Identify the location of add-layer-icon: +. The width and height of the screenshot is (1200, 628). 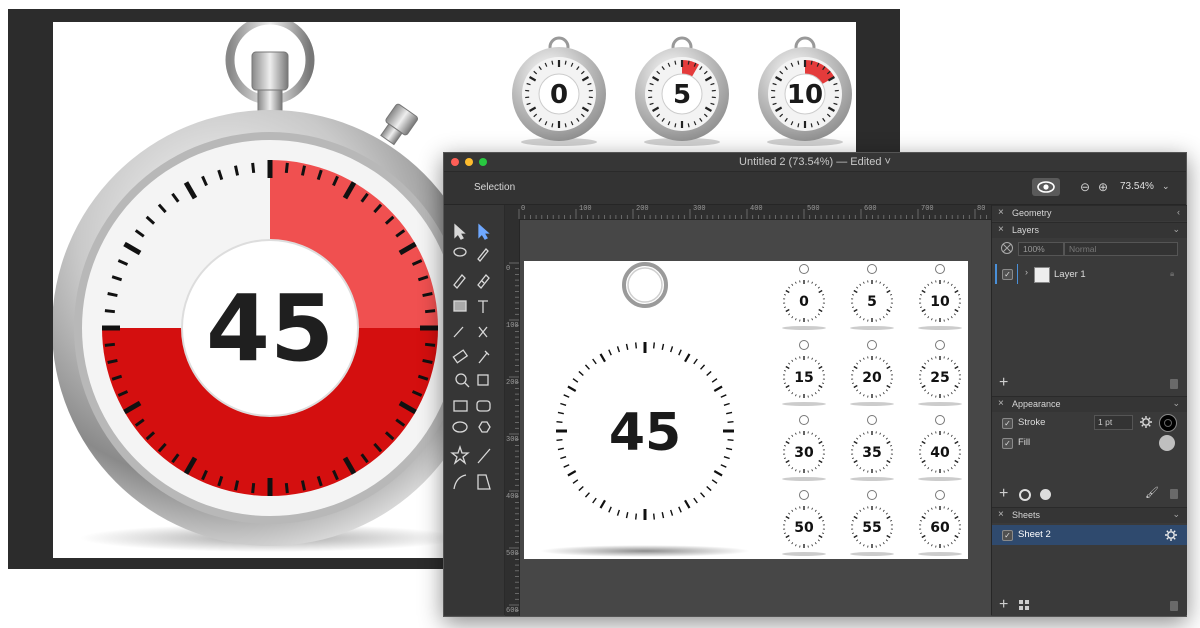
(1003, 383).